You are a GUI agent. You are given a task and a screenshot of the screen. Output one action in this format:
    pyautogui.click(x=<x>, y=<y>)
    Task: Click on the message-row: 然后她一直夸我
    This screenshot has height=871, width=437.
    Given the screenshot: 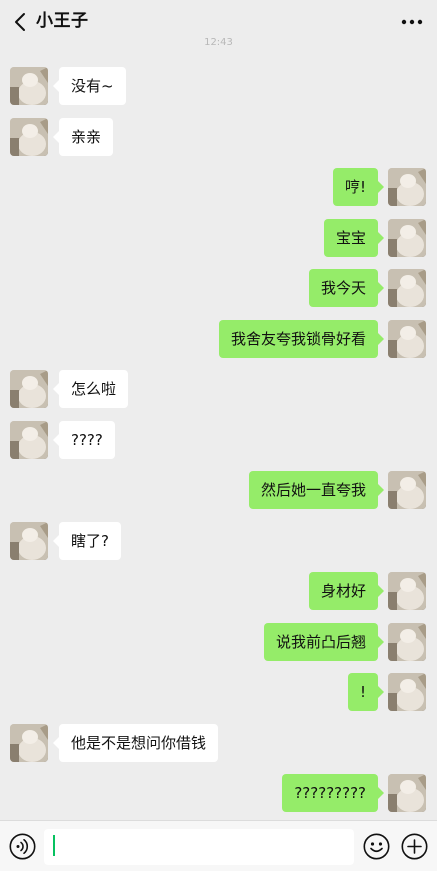 What is the action you would take?
    pyautogui.click(x=218, y=491)
    